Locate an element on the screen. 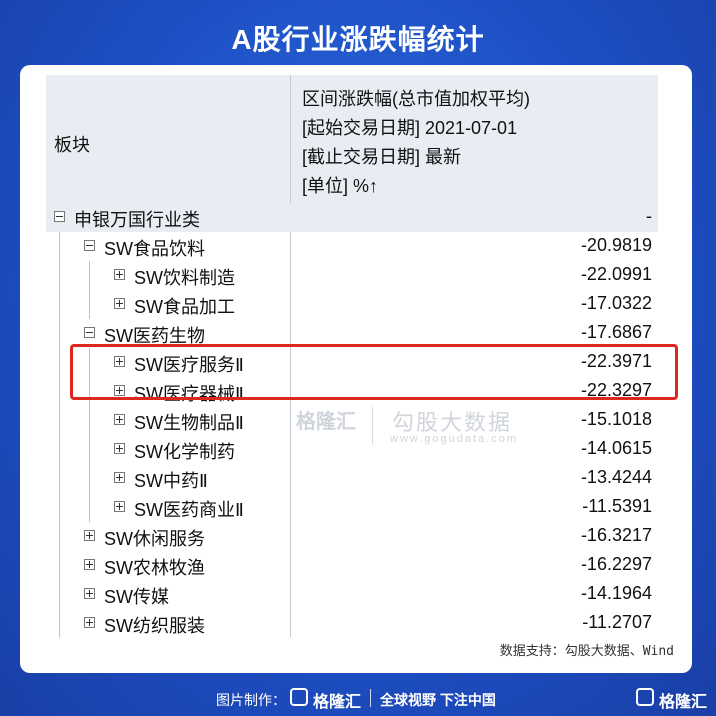 This screenshot has height=716, width=716. row-sector-name: SW医药商业Ⅱ is located at coordinates (189, 510).